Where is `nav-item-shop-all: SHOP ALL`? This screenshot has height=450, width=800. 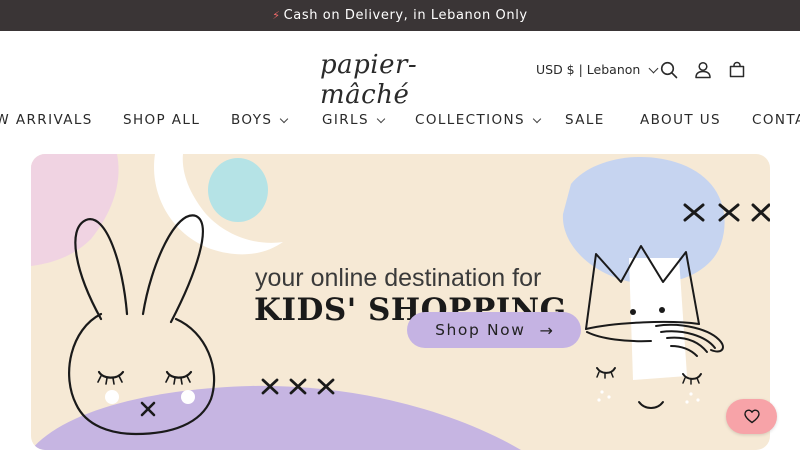 nav-item-shop-all: SHOP ALL is located at coordinates (161, 120).